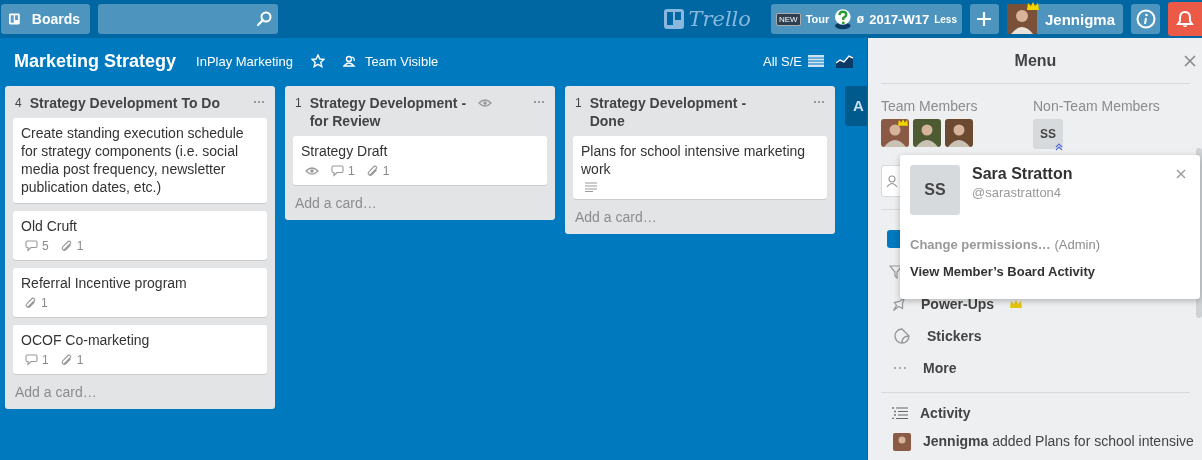 This screenshot has width=1202, height=460. What do you see at coordinates (104, 283) in the screenshot?
I see `card-title: Referral Incentive program` at bounding box center [104, 283].